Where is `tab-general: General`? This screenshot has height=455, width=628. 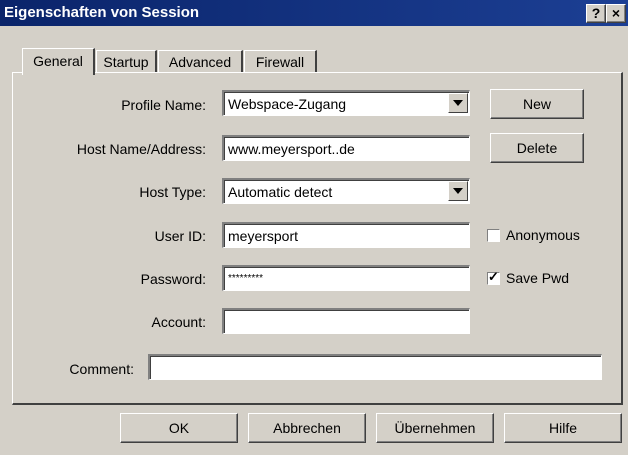
tab-general: General is located at coordinates (58, 61).